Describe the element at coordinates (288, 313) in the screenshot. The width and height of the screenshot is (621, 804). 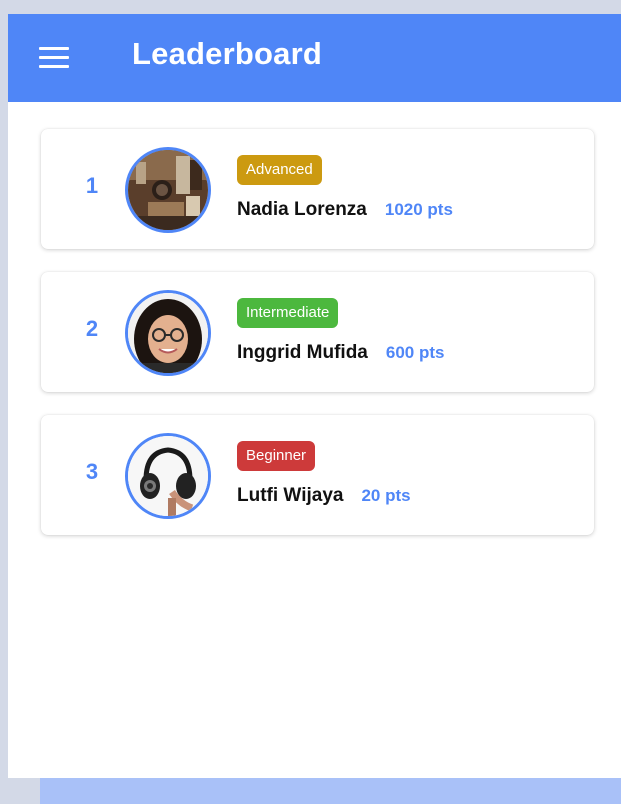
I see `level-badge: Intermediate` at that location.